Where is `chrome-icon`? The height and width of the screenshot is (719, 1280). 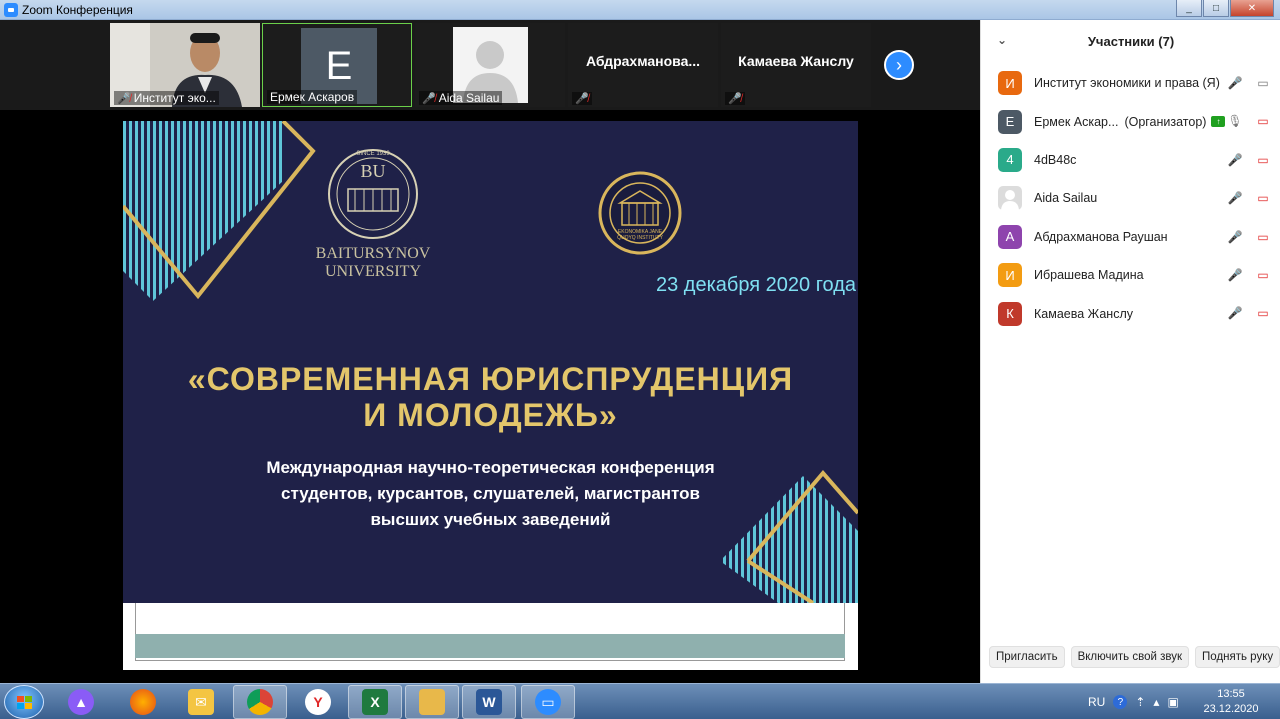
chrome-icon is located at coordinates (260, 702).